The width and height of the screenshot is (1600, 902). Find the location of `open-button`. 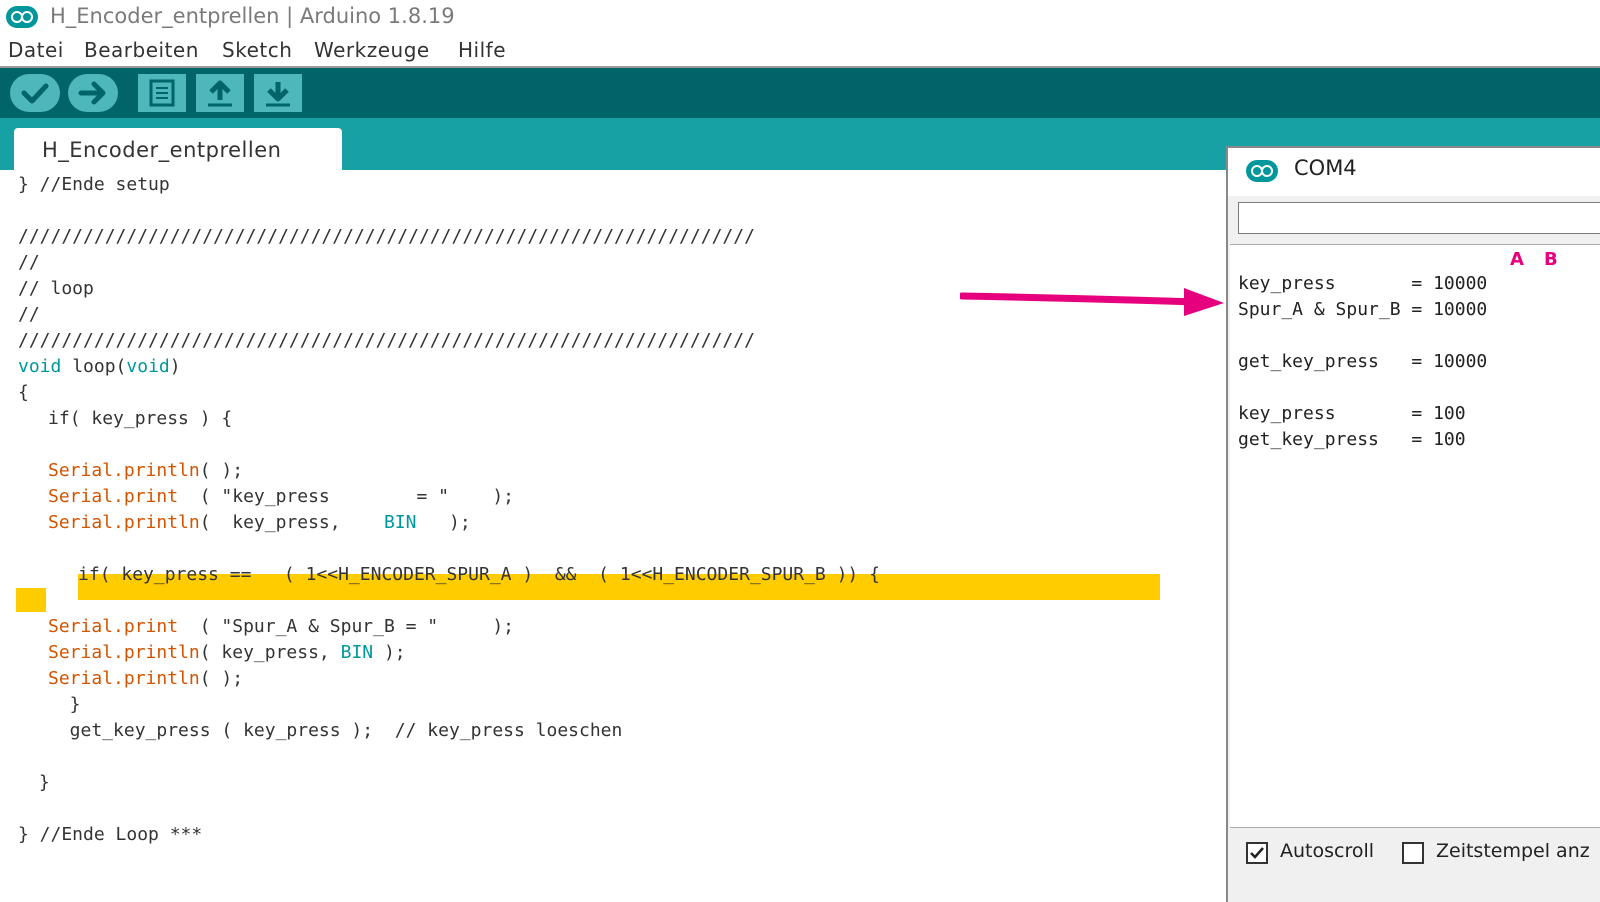

open-button is located at coordinates (220, 93).